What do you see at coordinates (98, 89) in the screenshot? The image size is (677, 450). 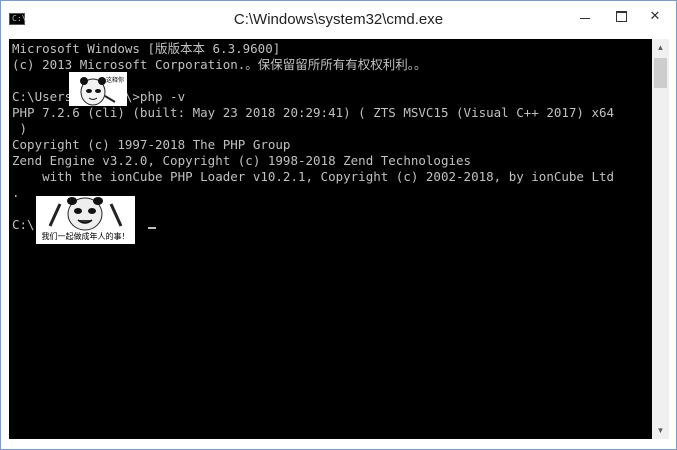 I see `meme-sticker-small: 这释你` at bounding box center [98, 89].